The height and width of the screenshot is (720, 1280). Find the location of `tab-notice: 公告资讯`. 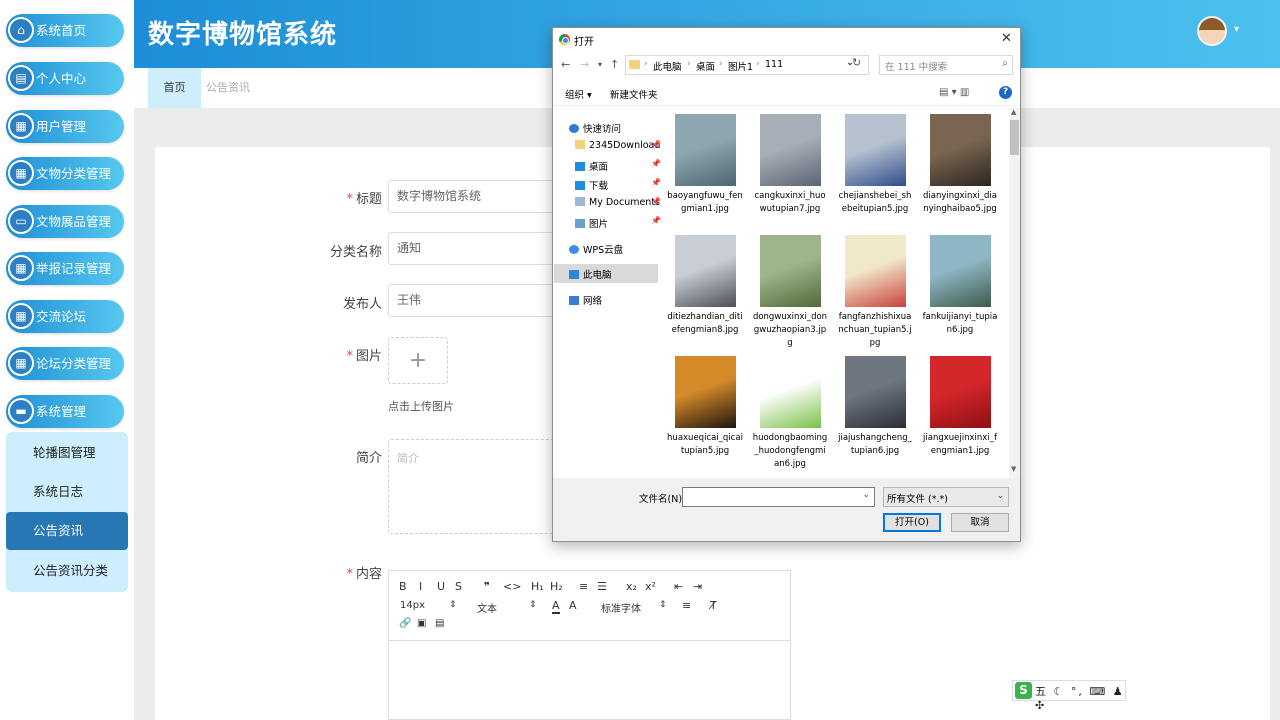

tab-notice: 公告资讯 is located at coordinates (228, 88).